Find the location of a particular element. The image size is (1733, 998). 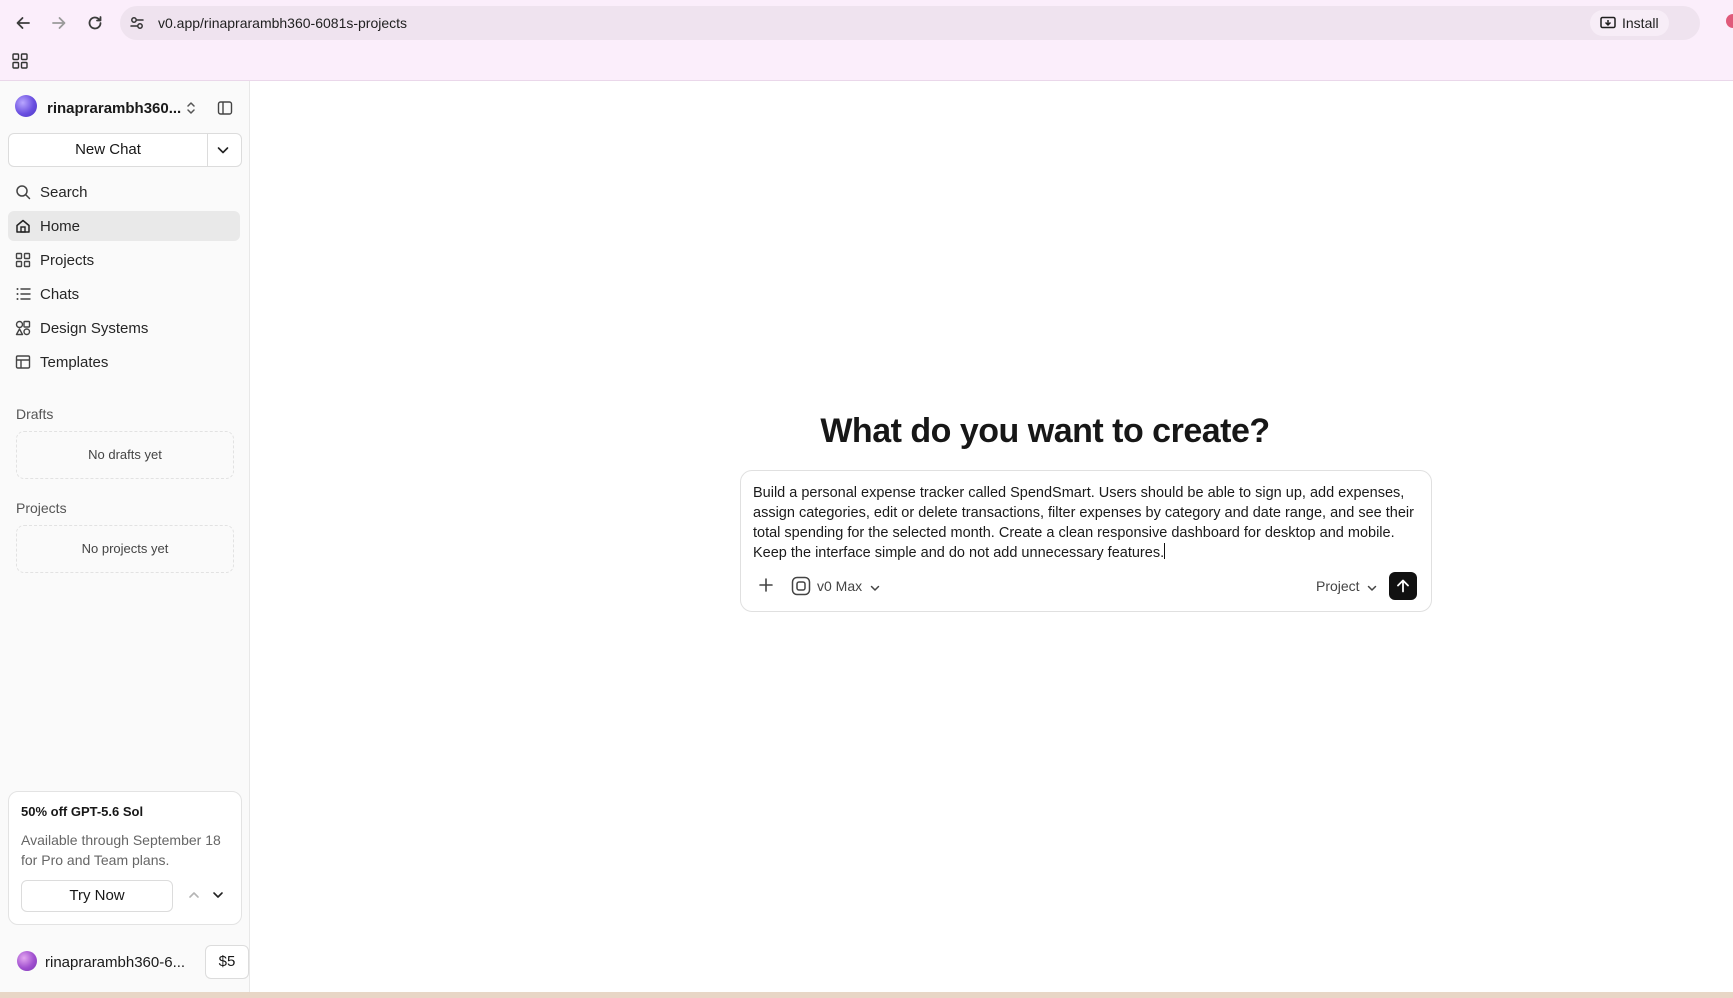

arrow-up-icon is located at coordinates (1403, 586).